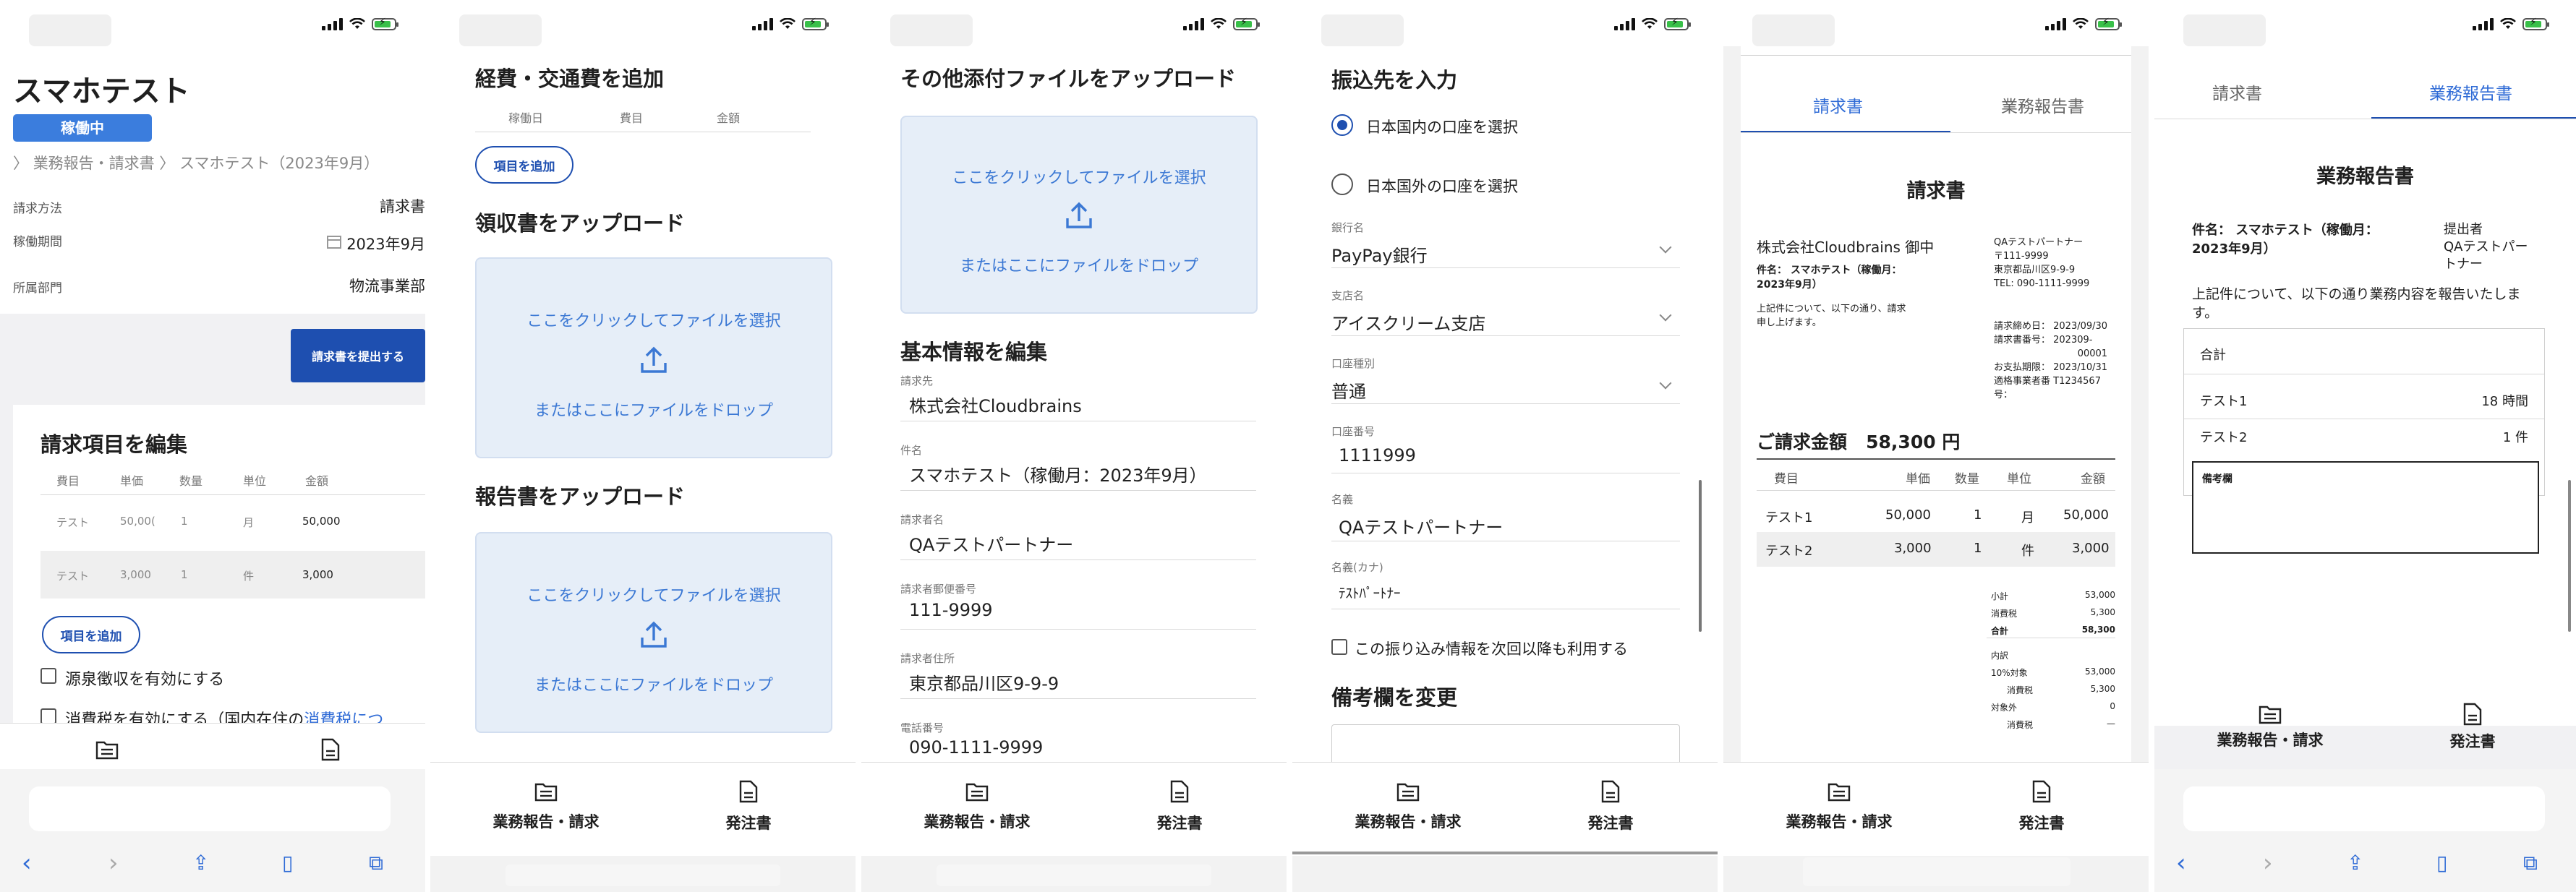 This screenshot has width=2576, height=892. I want to click on domestic-radio, so click(1342, 125).